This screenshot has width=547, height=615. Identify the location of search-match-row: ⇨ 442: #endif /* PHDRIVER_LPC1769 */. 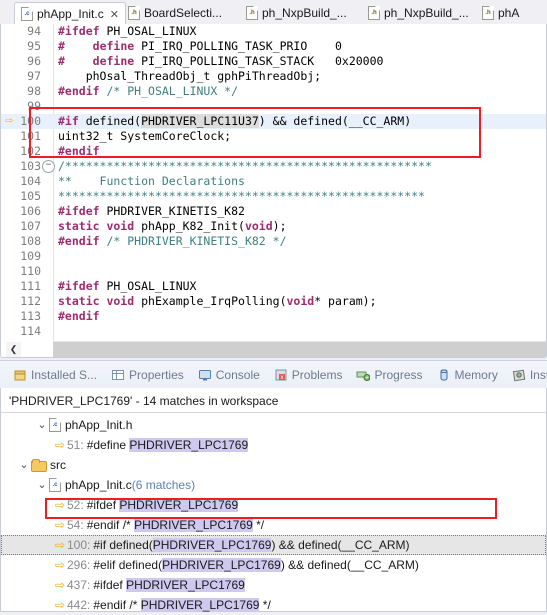
(273, 605).